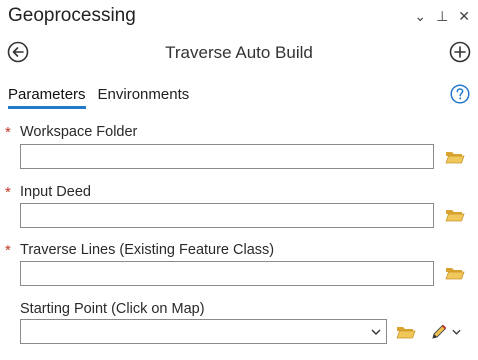 The height and width of the screenshot is (360, 478). What do you see at coordinates (79, 132) in the screenshot?
I see `workspace-folder-label: Workspace Folder` at bounding box center [79, 132].